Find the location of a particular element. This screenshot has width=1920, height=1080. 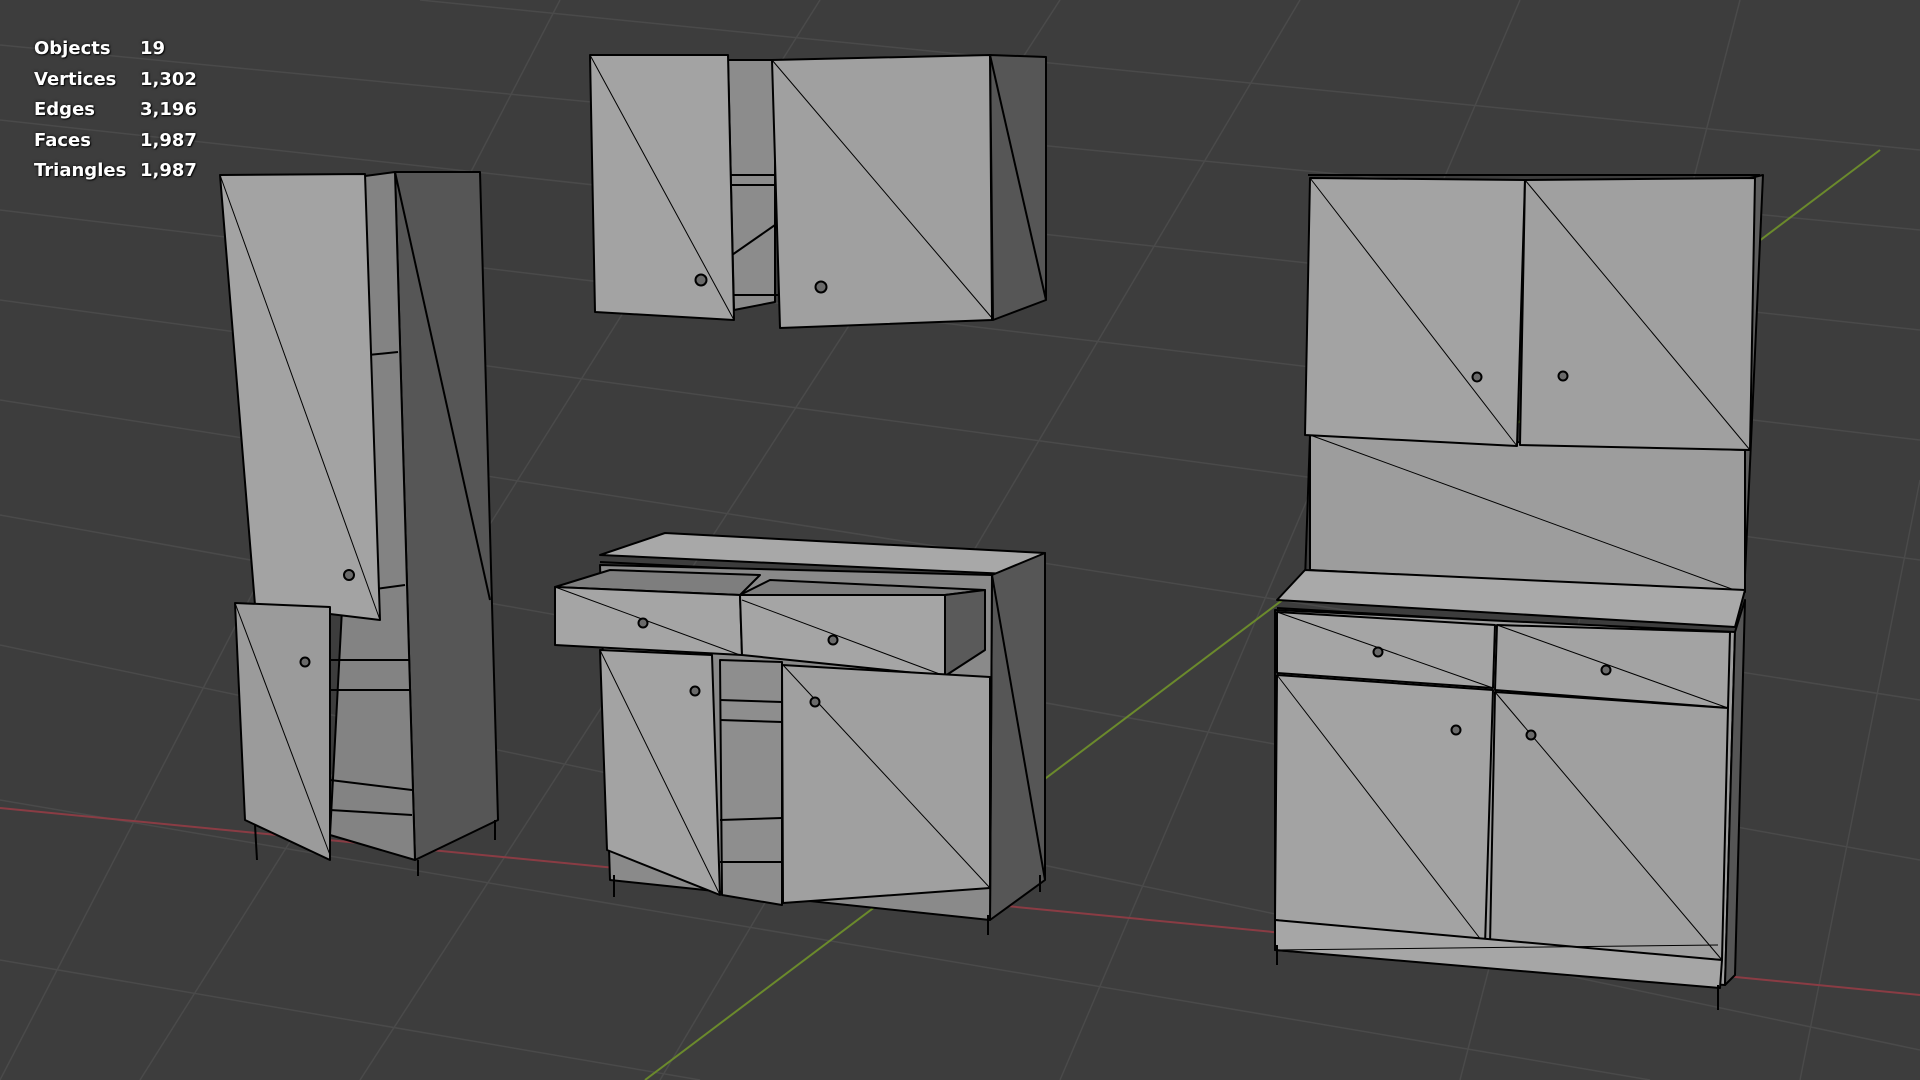

hutch-upper-left-door is located at coordinates (1415, 312).